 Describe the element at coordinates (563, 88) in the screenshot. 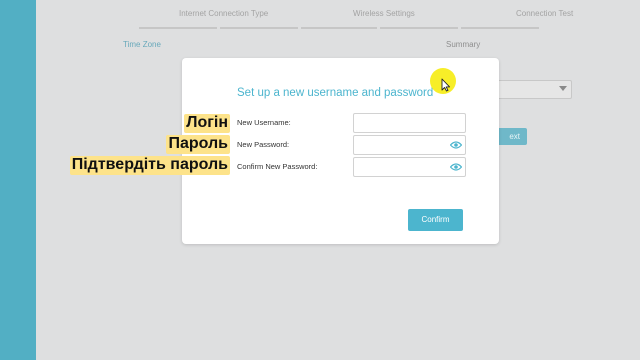

I see `chevron-down-icon` at that location.